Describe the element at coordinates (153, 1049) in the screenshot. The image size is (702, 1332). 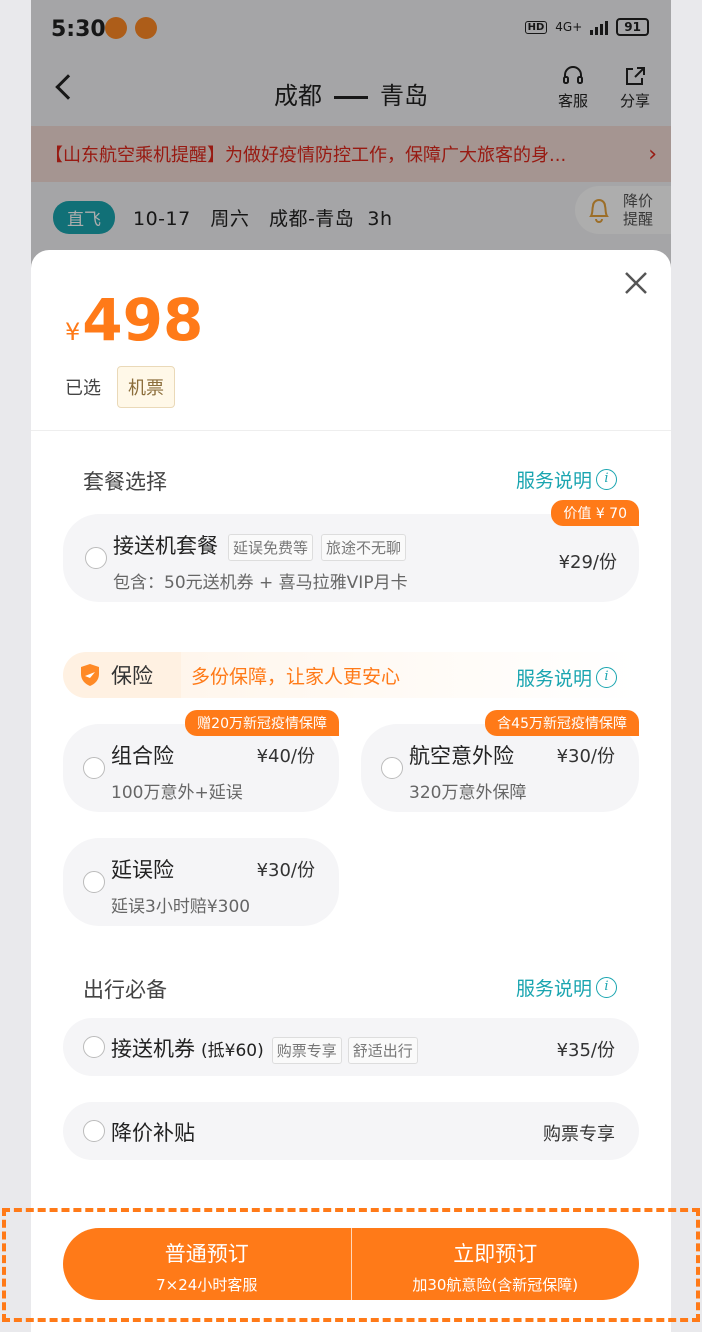
I see `voucher-title-text: 接送机券` at that location.